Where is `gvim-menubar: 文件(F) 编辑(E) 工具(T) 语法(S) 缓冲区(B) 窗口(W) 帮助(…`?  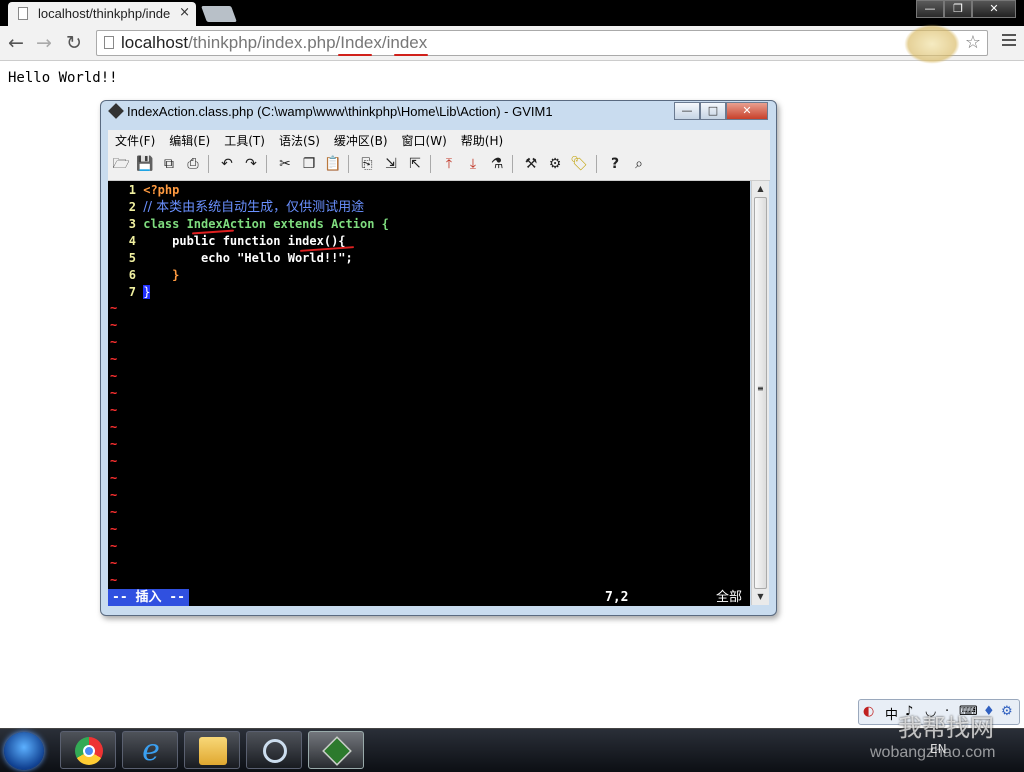
gvim-menubar: 文件(F) 编辑(E) 工具(T) 语法(S) 缓冲区(B) 窗口(W) 帮助(… is located at coordinates (439, 140).